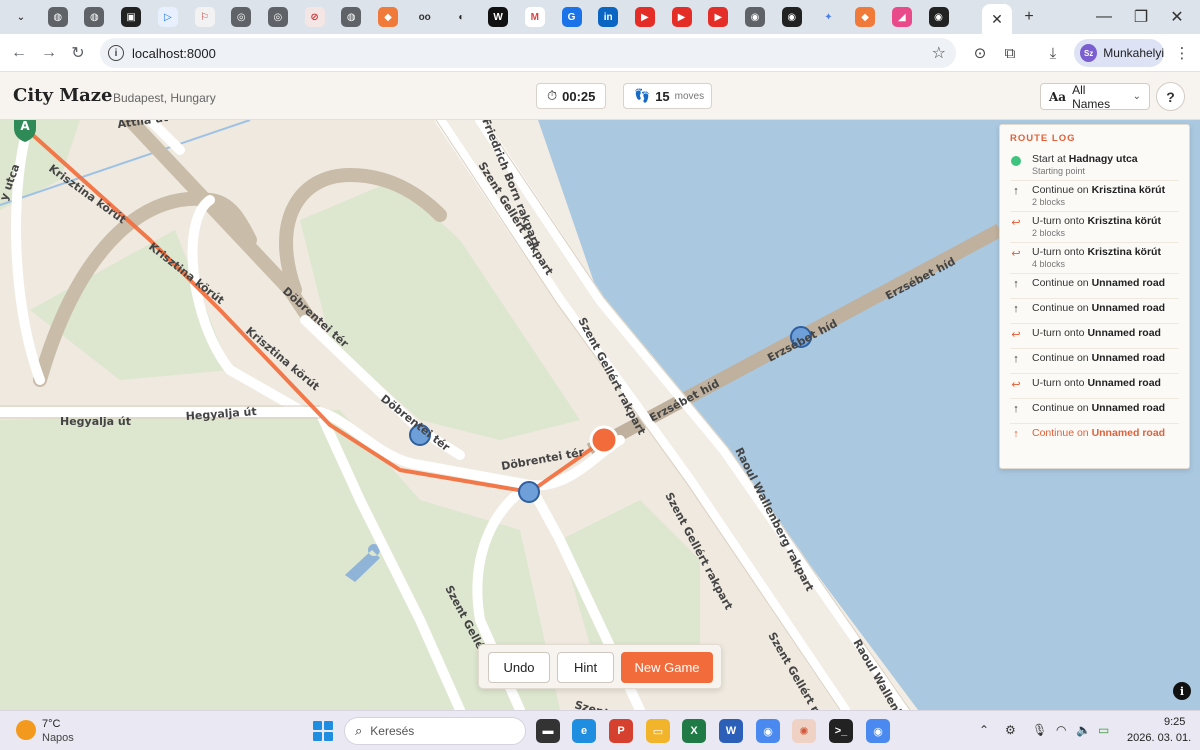  What do you see at coordinates (204, 17) in the screenshot?
I see `site-icon: ⚐` at bounding box center [204, 17].